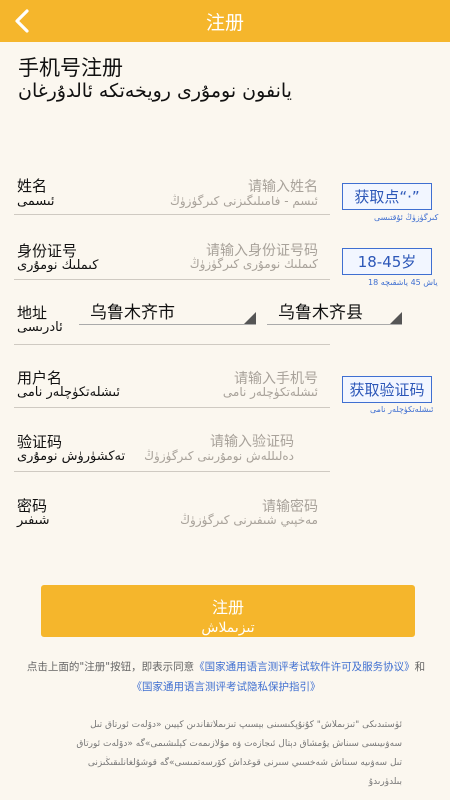 The image size is (450, 800). Describe the element at coordinates (228, 628) in the screenshot. I see `register-button-label-ug: تىزىملاش` at that location.